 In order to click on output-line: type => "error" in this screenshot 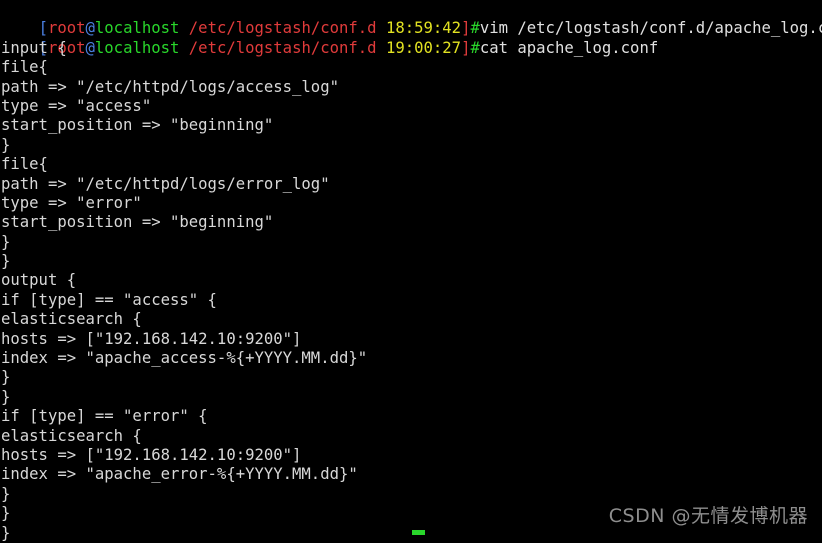, I will do `click(71, 202)`.